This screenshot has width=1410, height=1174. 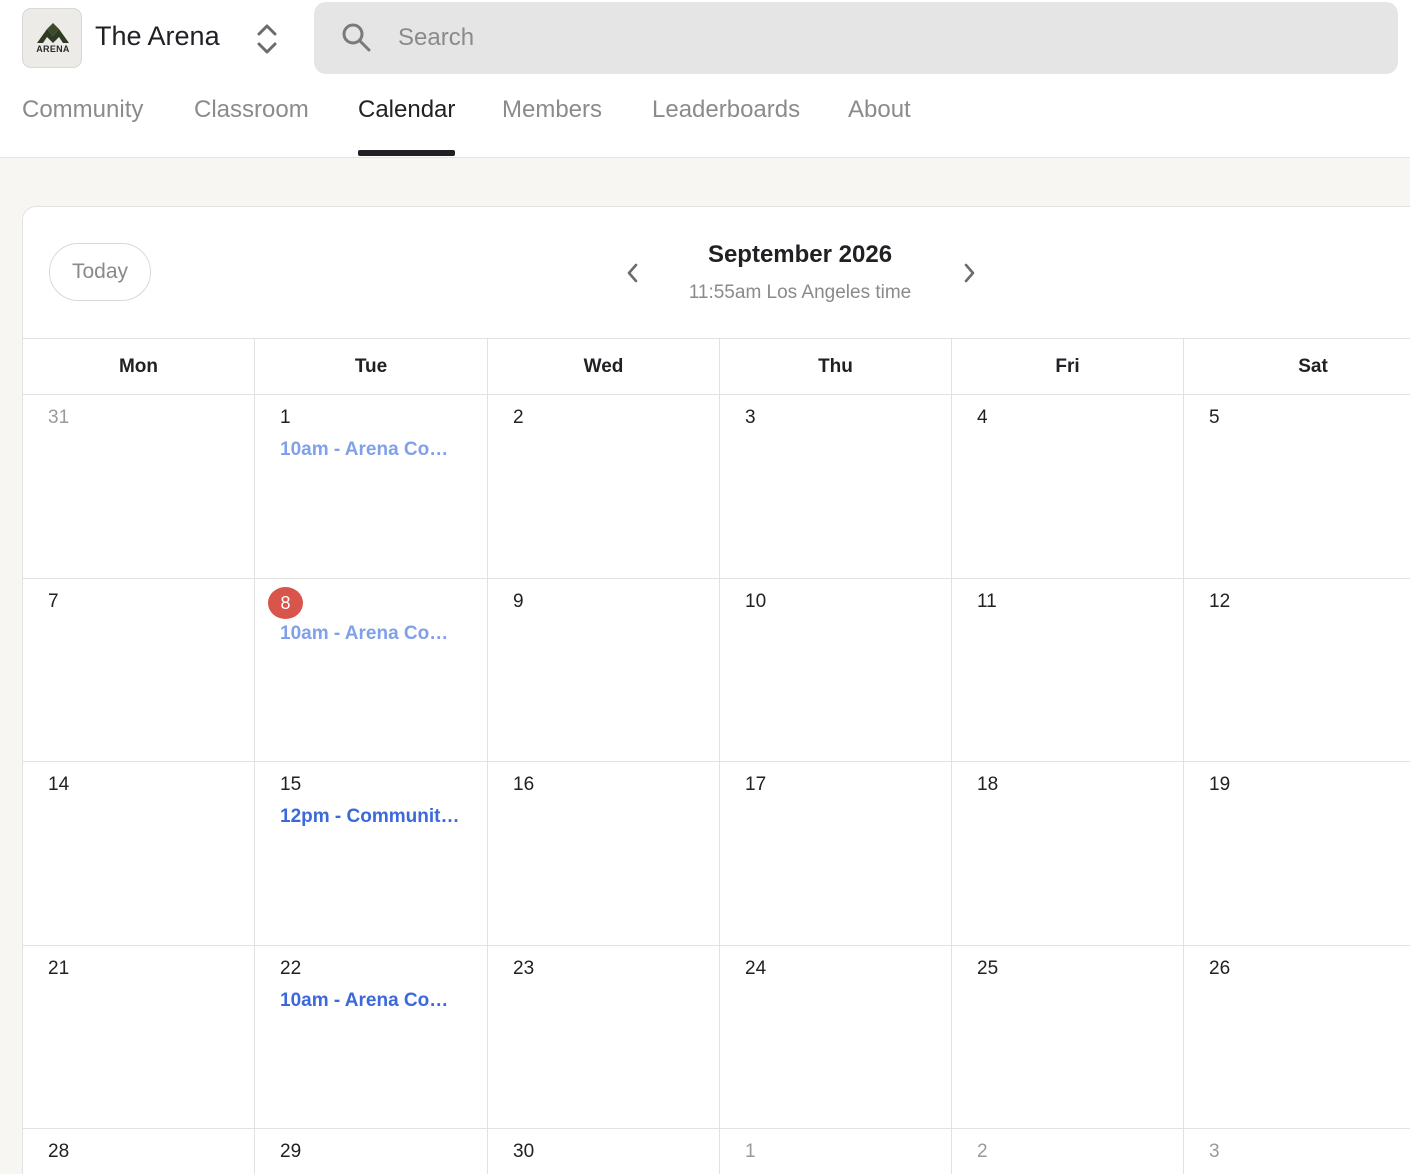 What do you see at coordinates (59, 417) in the screenshot?
I see `day-number: 31` at bounding box center [59, 417].